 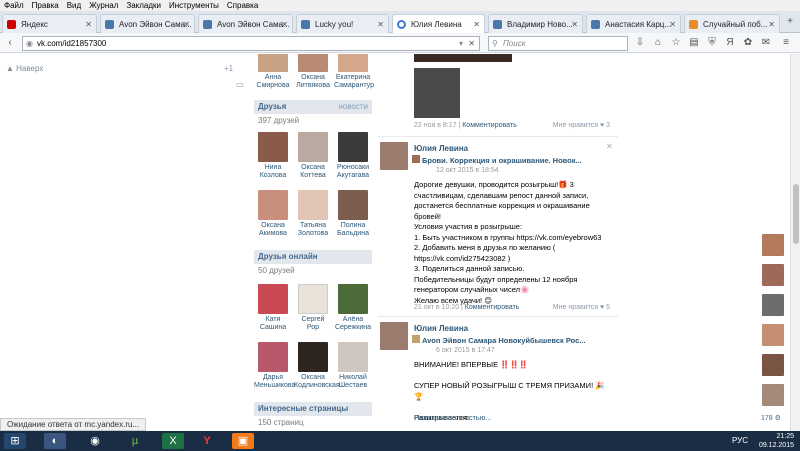 What do you see at coordinates (712, 43) in the screenshot?
I see `shield-icon: ⛨` at bounding box center [712, 43].